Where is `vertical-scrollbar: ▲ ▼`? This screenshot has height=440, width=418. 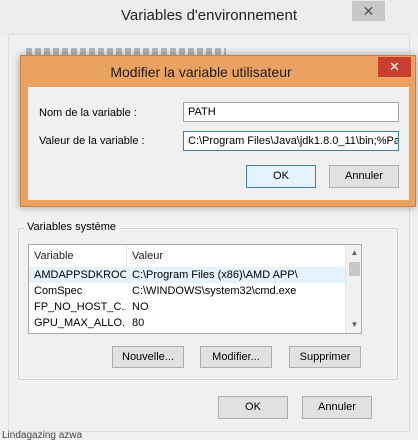
vertical-scrollbar: ▲ ▼ is located at coordinates (353, 289).